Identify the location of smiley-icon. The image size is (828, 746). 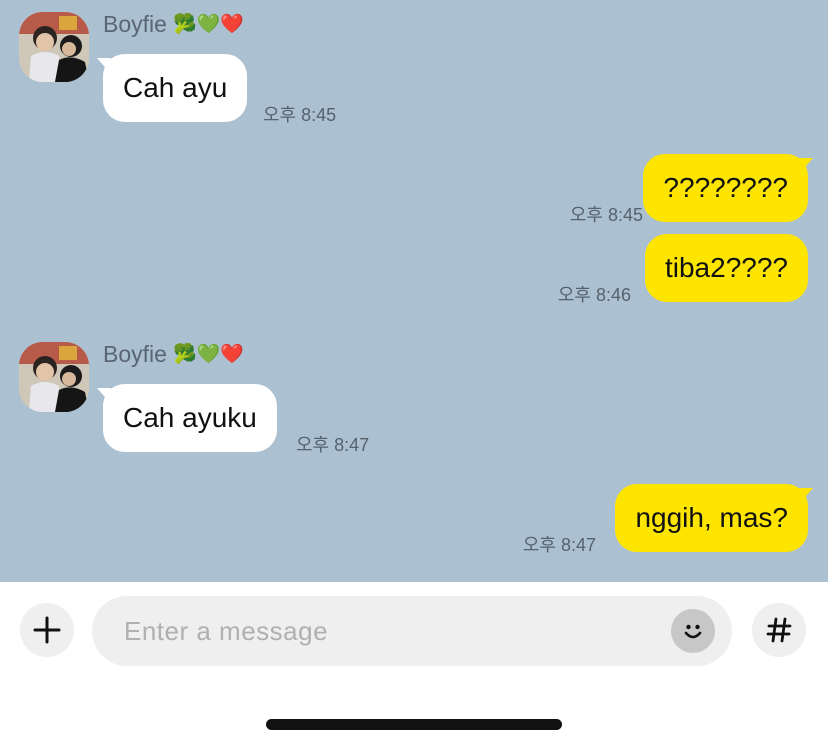
(693, 631).